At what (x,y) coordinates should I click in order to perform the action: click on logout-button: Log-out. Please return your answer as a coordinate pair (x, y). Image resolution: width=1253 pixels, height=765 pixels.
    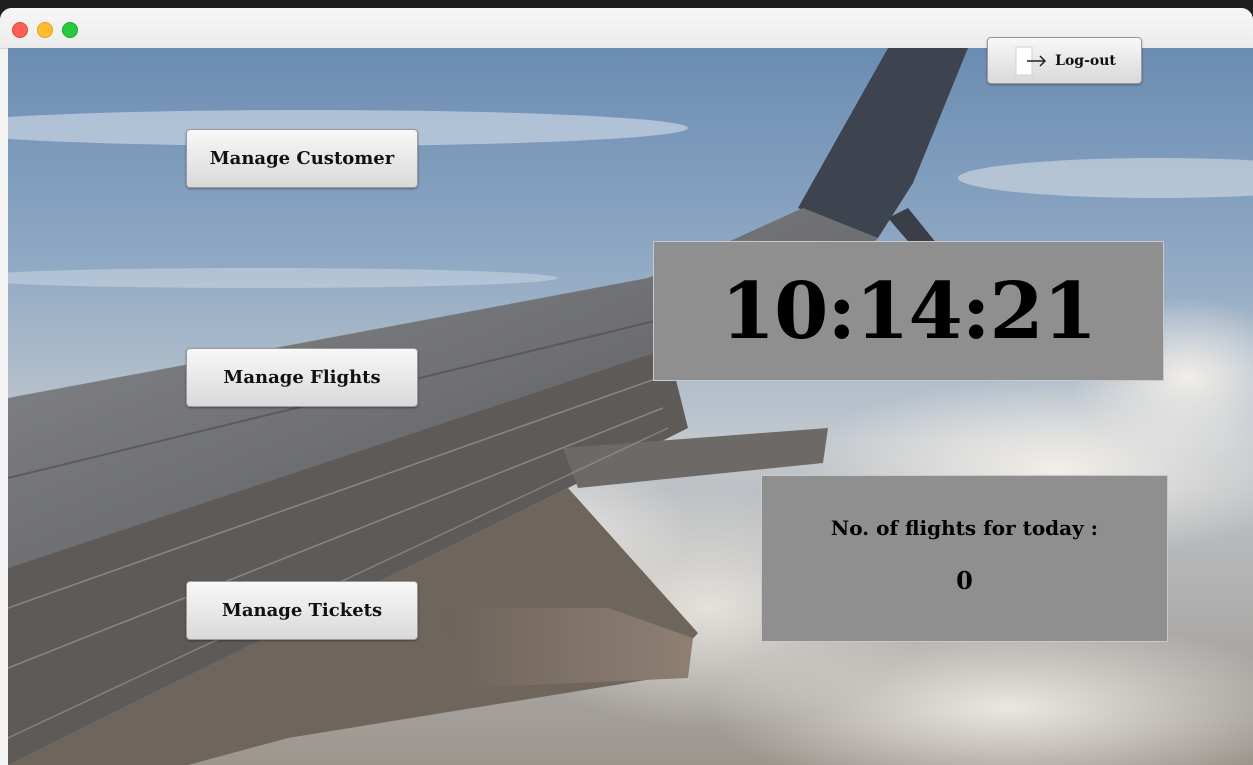
    Looking at the image, I should click on (1064, 60).